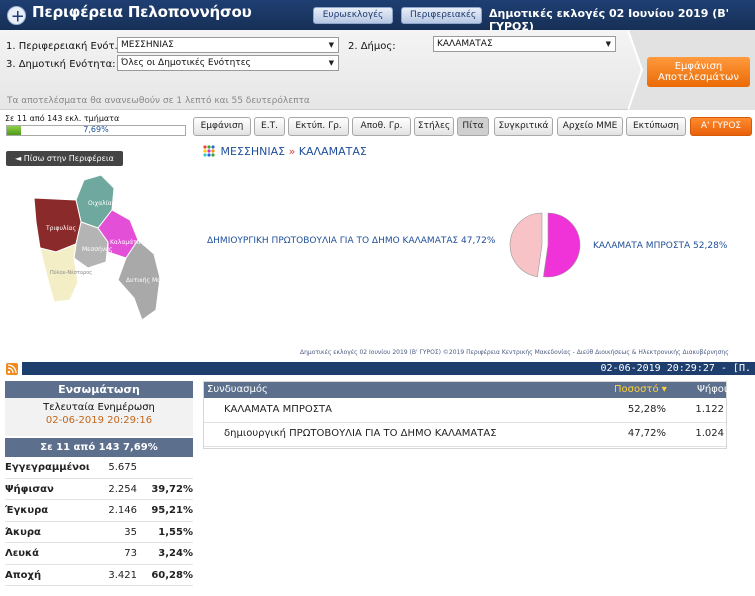 The width and height of the screenshot is (755, 596). Describe the element at coordinates (646, 409) in the screenshot. I see `party-percent: 52,28%` at that location.